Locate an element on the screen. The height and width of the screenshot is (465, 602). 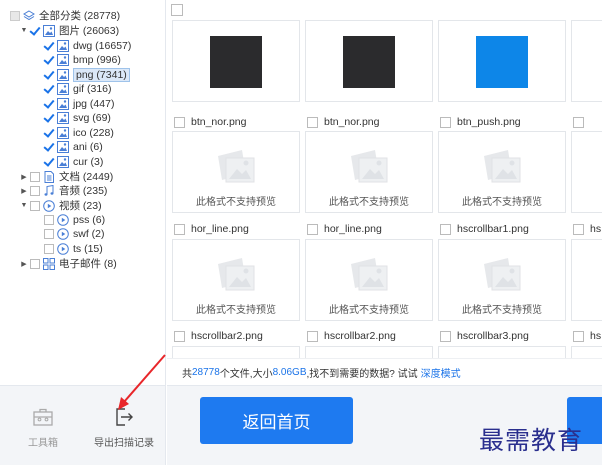
tree-node-subtype: ico (228) is located at coordinates (79, 132).